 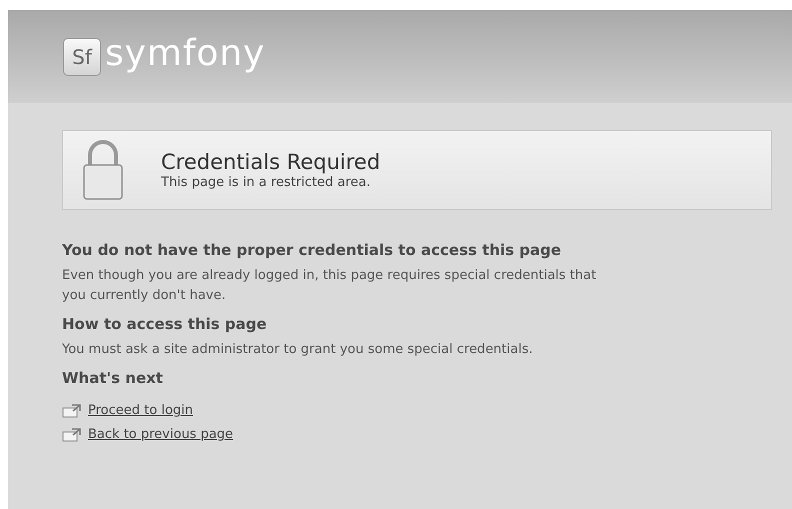 What do you see at coordinates (141, 411) in the screenshot?
I see `page-link: Proceed to login` at bounding box center [141, 411].